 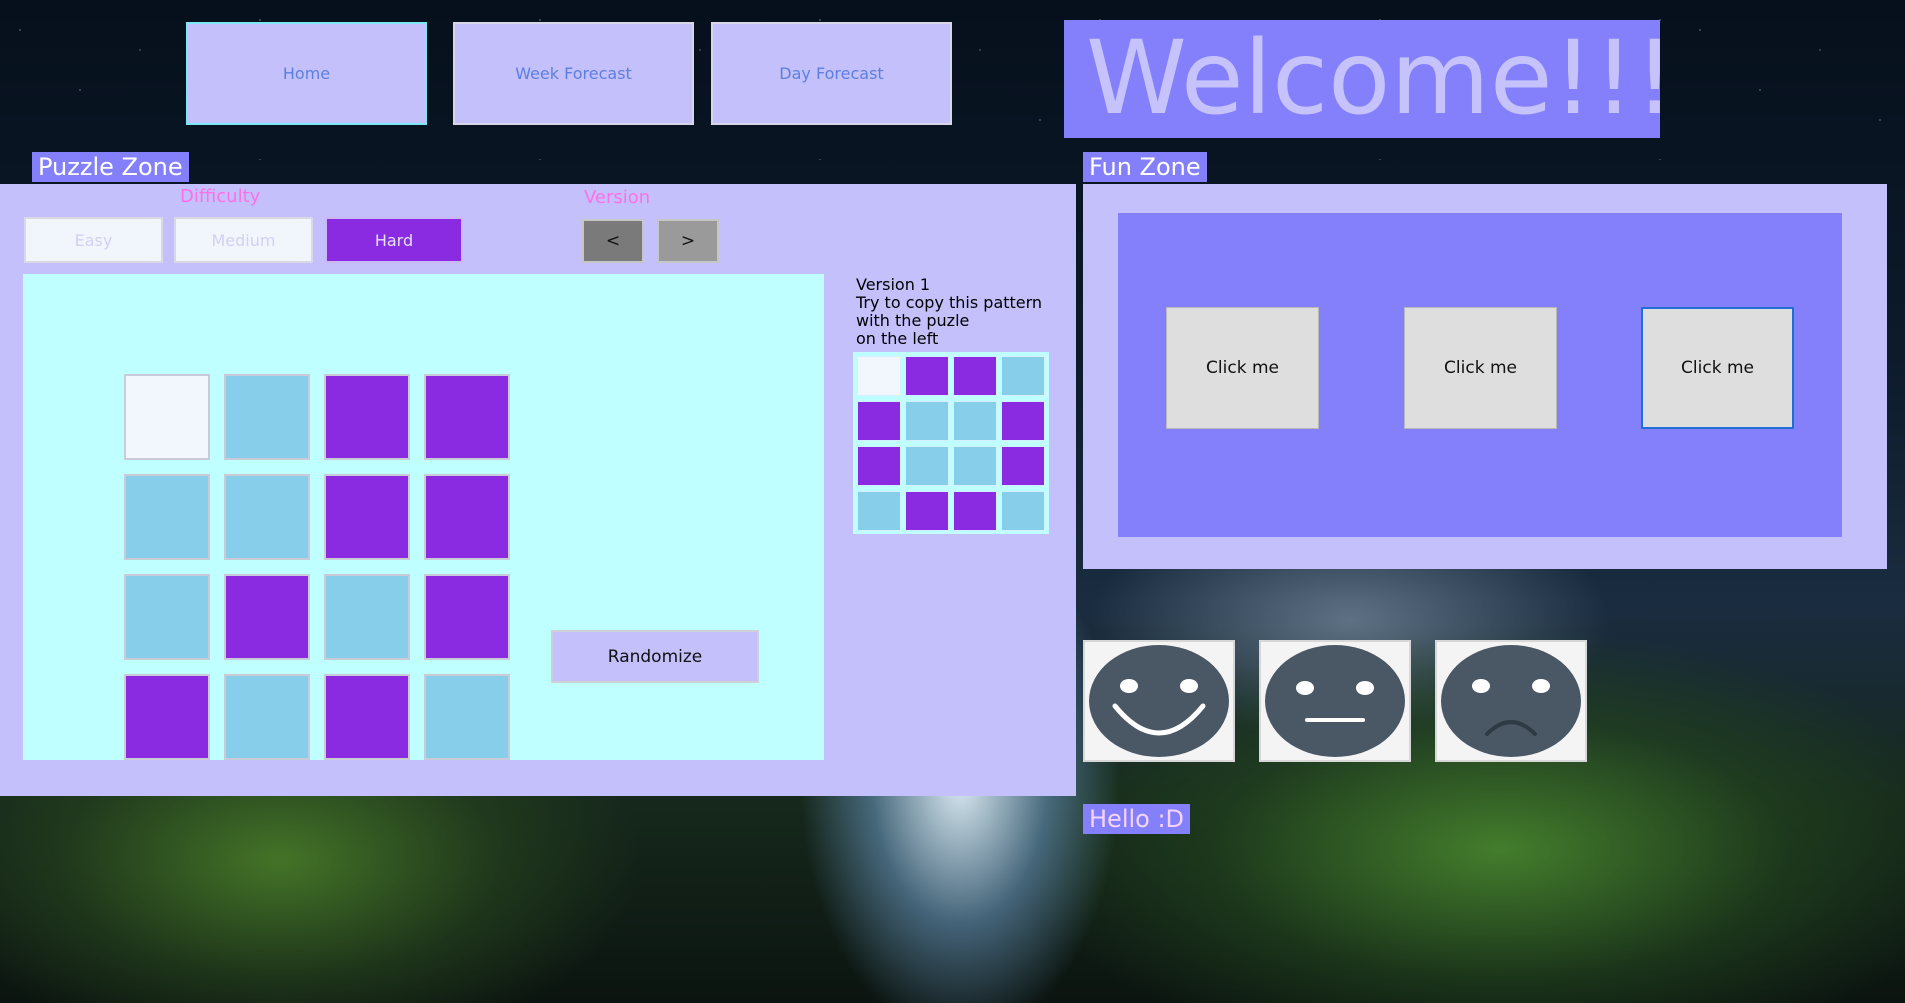 I want to click on fun-zone-title: Fun Zone, so click(x=1145, y=167).